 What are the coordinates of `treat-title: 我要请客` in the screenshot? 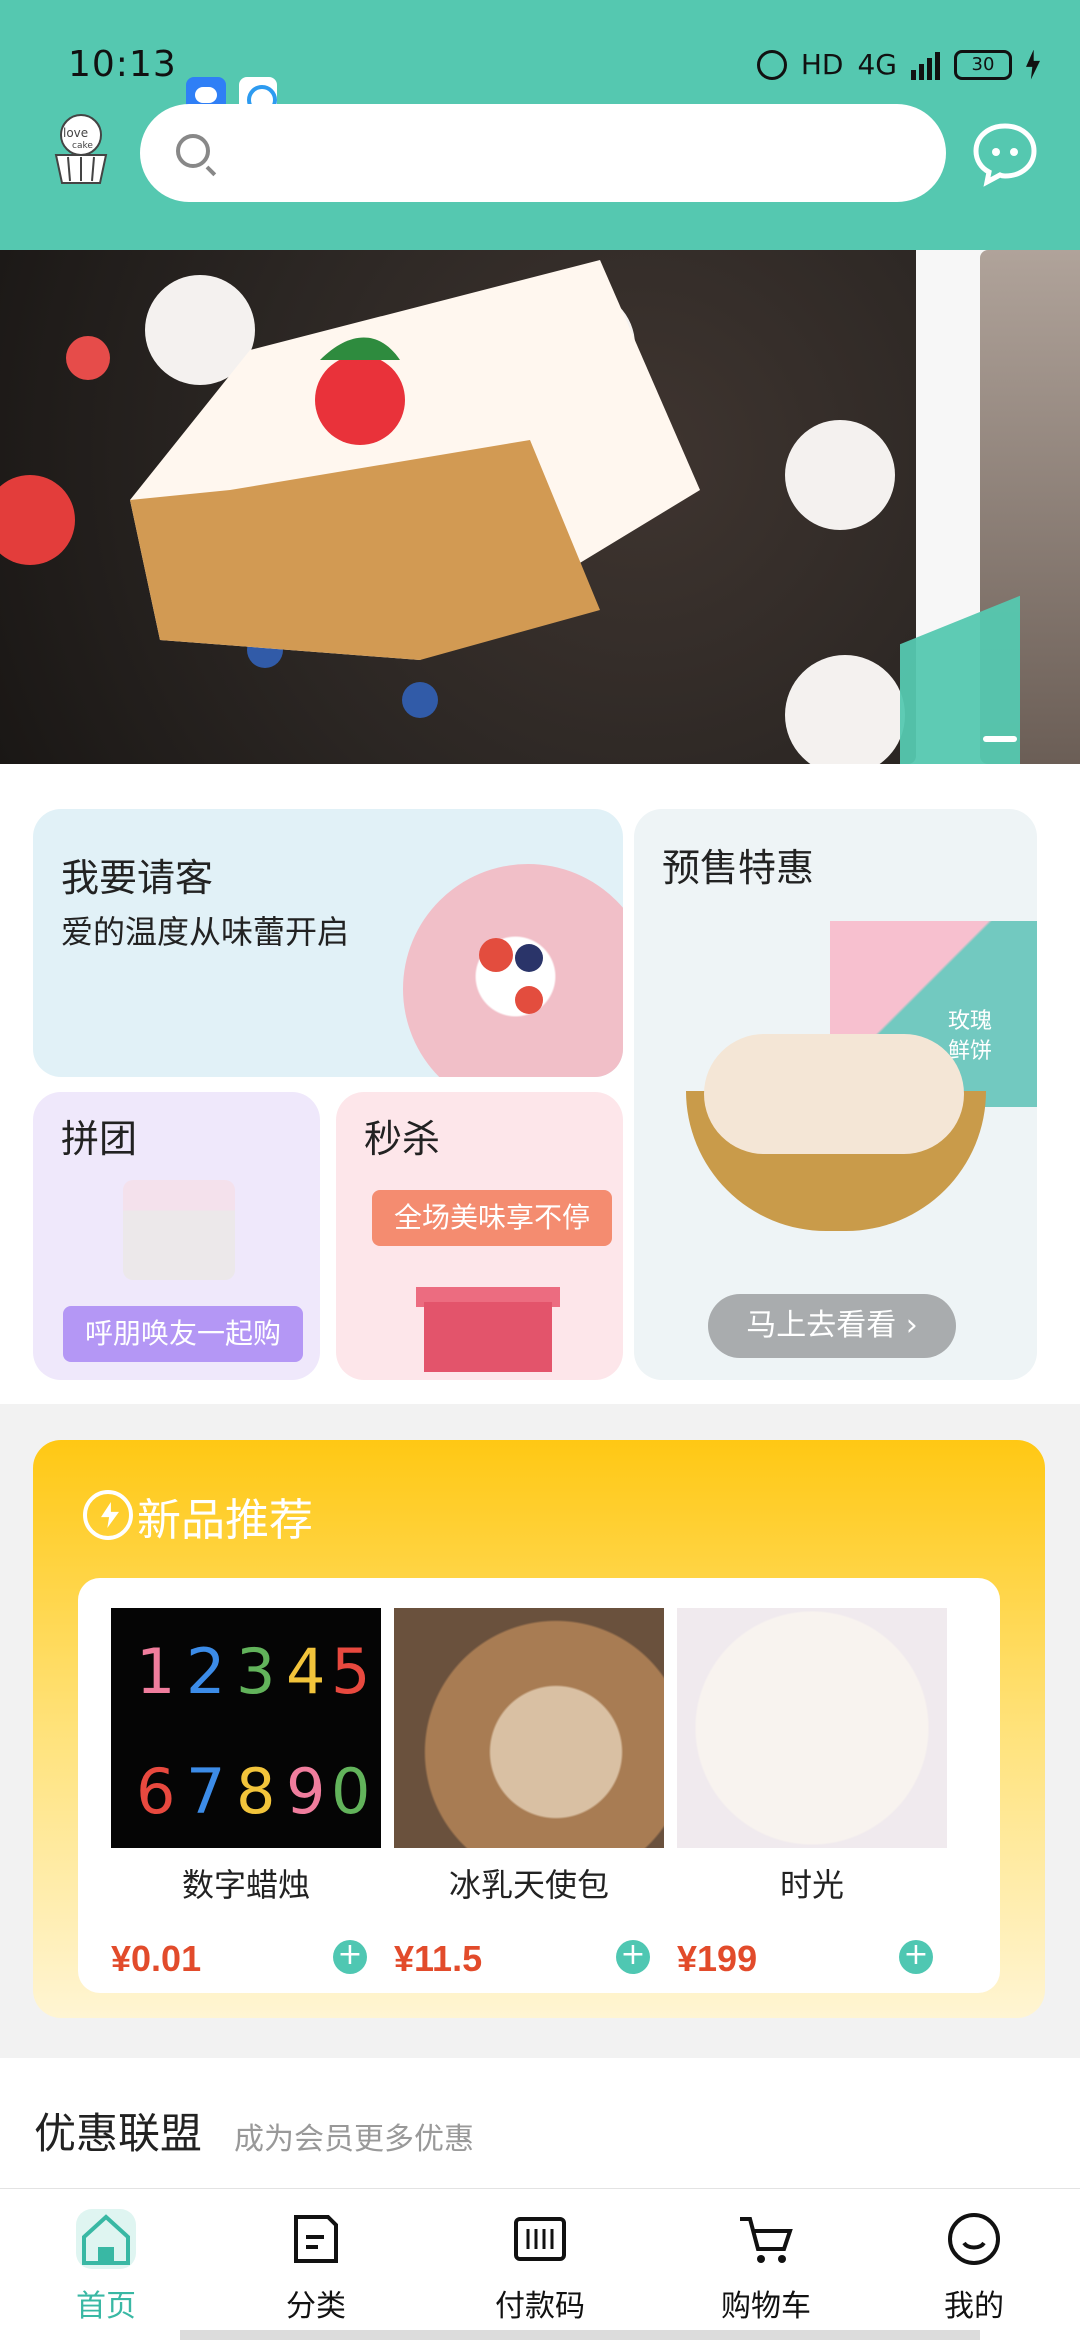 It's located at (137, 878).